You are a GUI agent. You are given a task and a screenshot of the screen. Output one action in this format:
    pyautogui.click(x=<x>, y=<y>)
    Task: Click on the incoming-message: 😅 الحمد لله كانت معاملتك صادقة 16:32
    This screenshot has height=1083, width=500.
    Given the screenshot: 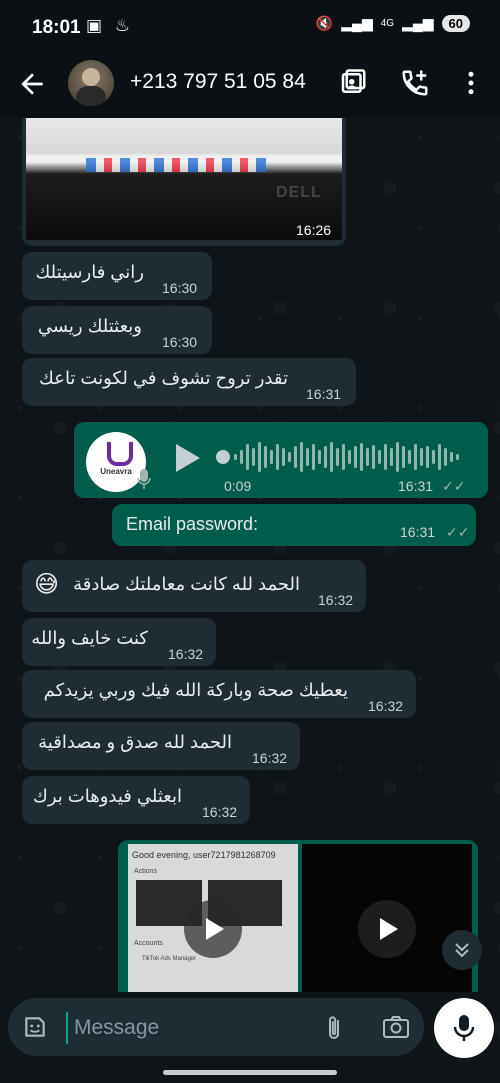 What is the action you would take?
    pyautogui.click(x=194, y=586)
    